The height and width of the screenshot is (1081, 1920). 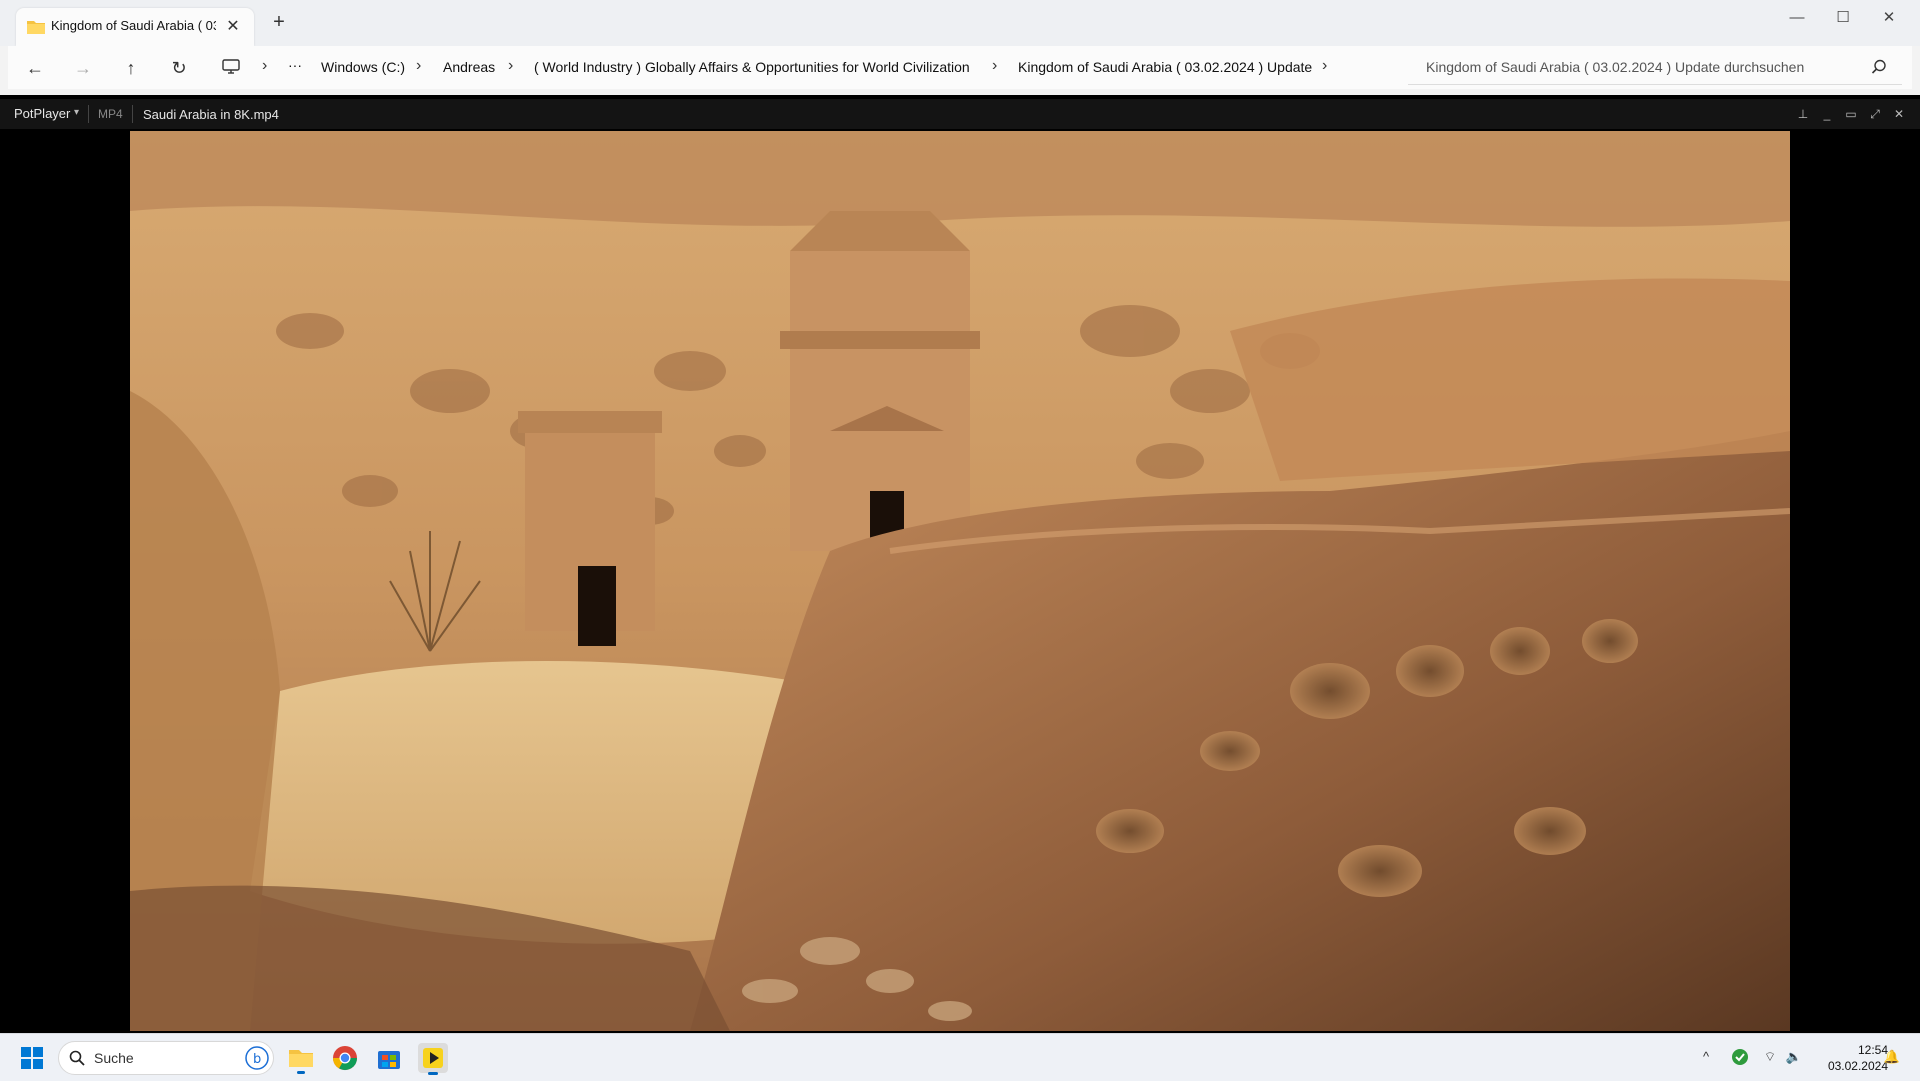 I want to click on breadcrumb-overflow: ···, so click(x=295, y=65).